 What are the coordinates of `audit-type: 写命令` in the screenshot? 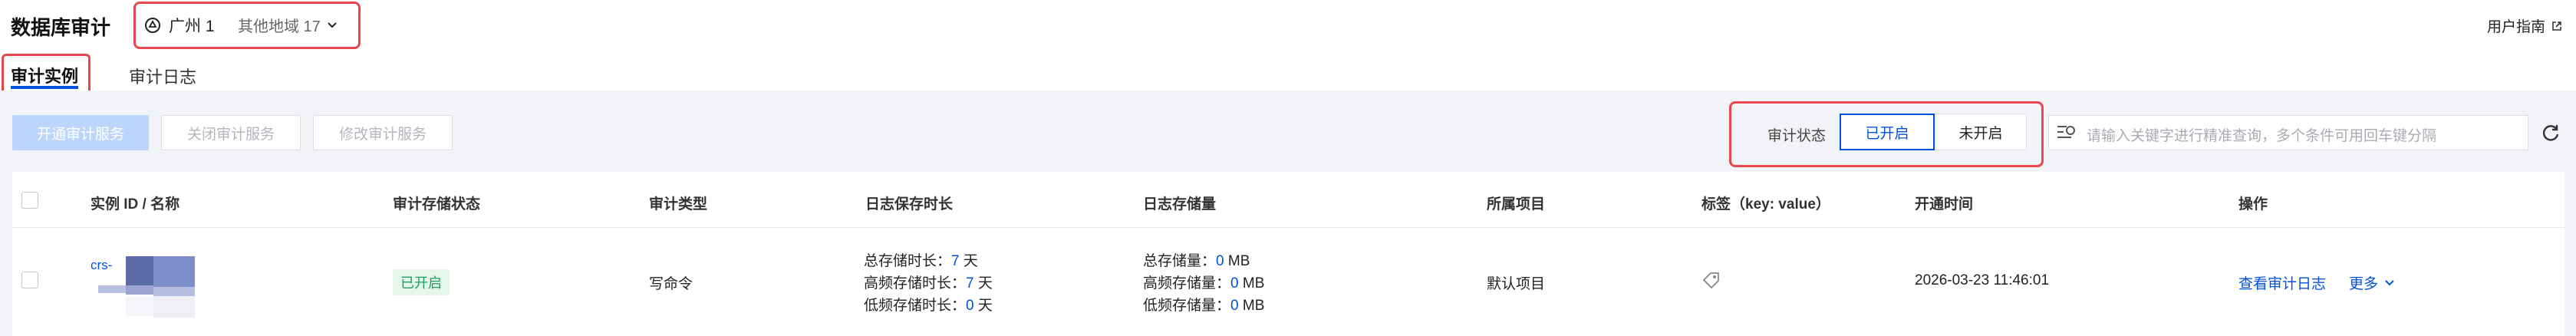 It's located at (671, 284).